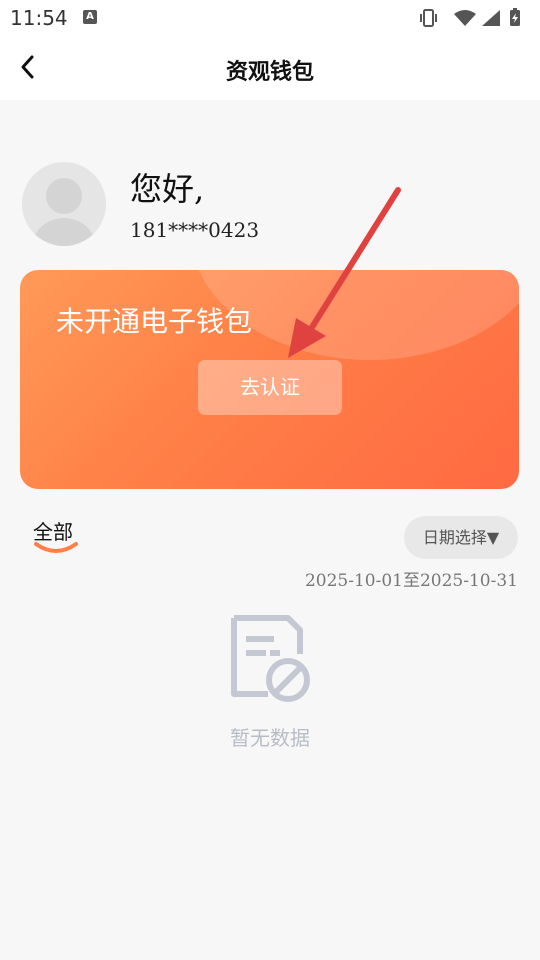 The width and height of the screenshot is (540, 960). Describe the element at coordinates (428, 18) in the screenshot. I see `vibrate-icon` at that location.